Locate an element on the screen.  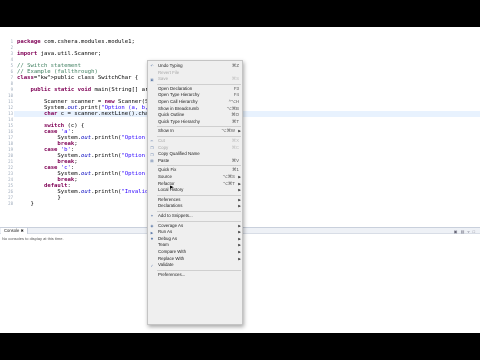
menu-item-label: Show In is located at coordinates (166, 131).